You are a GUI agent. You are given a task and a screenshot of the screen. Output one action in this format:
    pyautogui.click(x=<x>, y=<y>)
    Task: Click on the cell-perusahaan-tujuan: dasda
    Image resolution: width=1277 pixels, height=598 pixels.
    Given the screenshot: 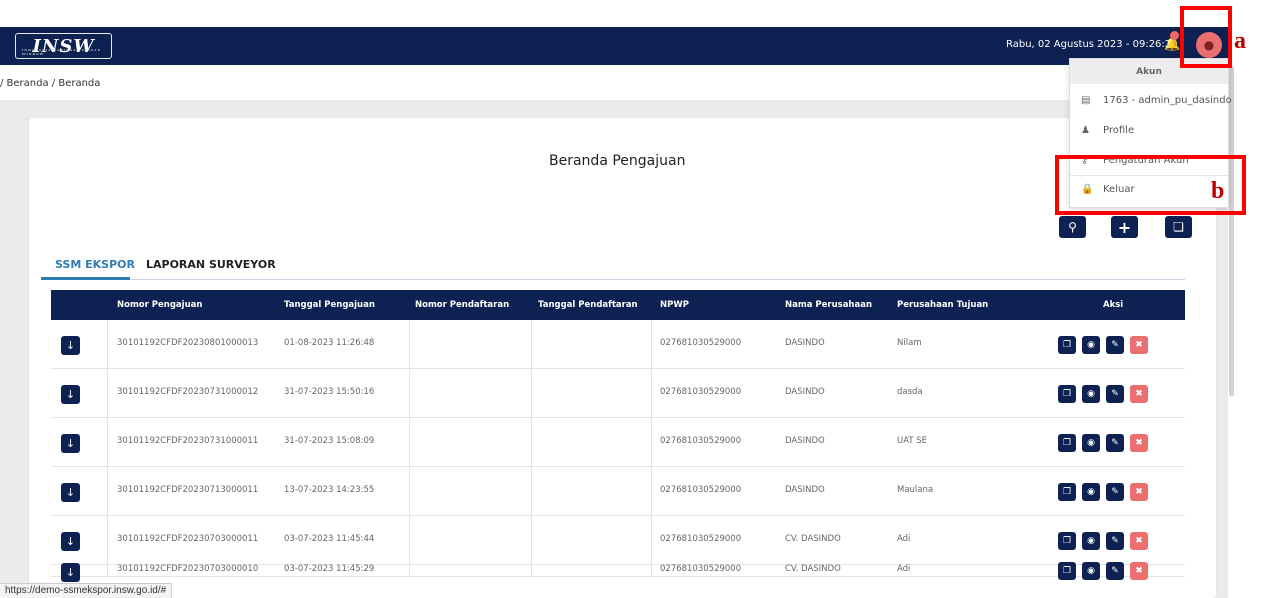 What is the action you would take?
    pyautogui.click(x=910, y=392)
    